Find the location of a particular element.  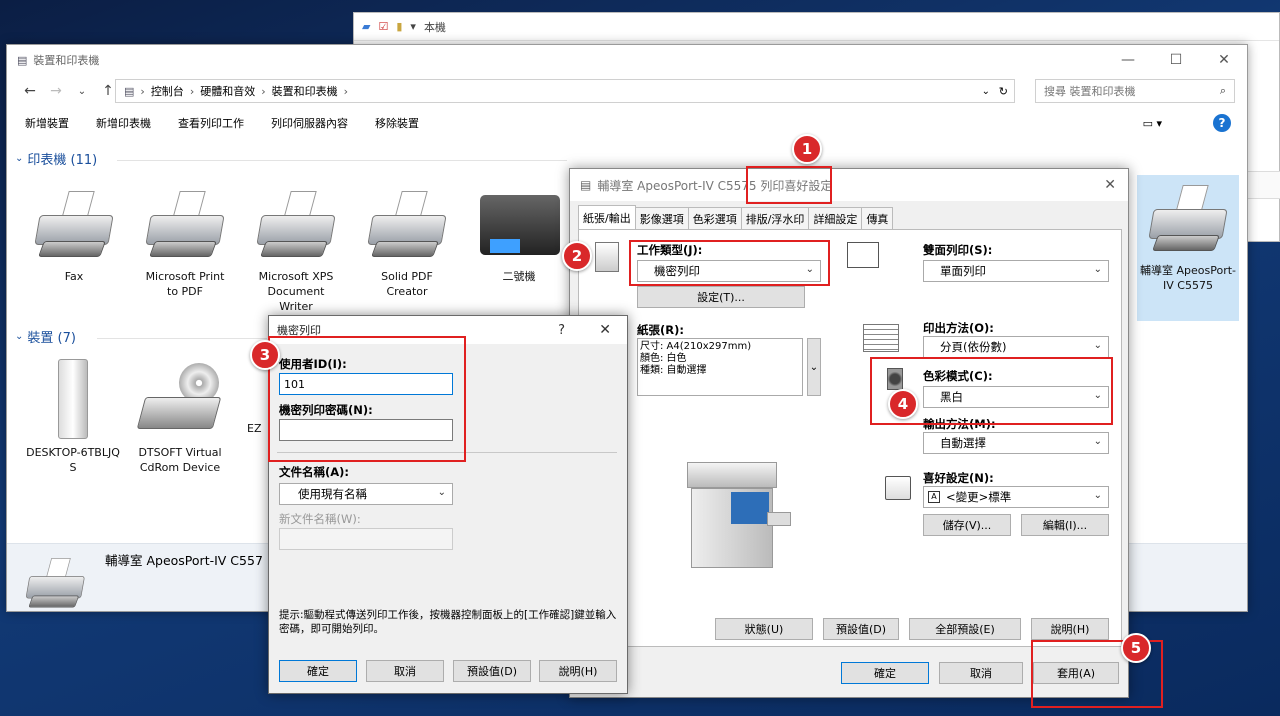

main-window-title: 裝置和印表機 is located at coordinates (66, 60).